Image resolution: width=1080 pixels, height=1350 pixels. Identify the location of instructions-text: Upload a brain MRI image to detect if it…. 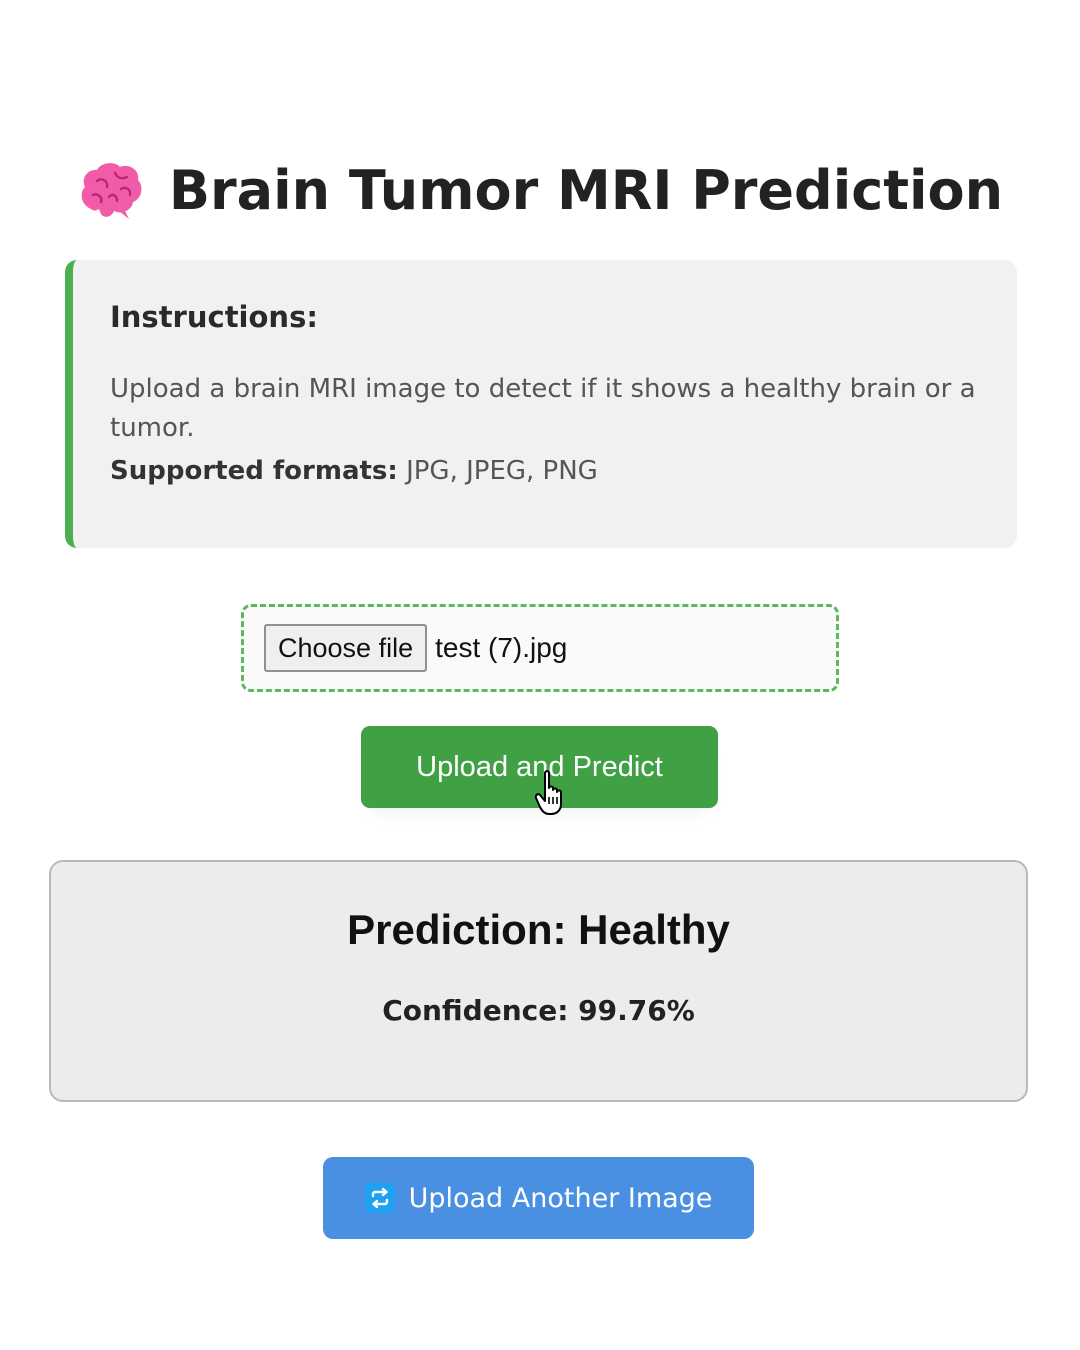
(543, 408).